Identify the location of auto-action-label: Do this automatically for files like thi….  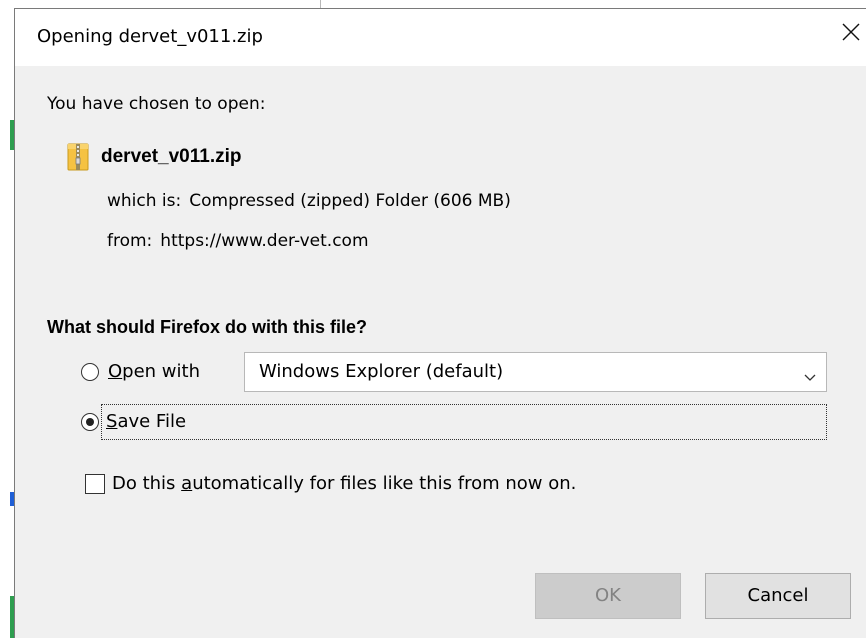
(344, 484).